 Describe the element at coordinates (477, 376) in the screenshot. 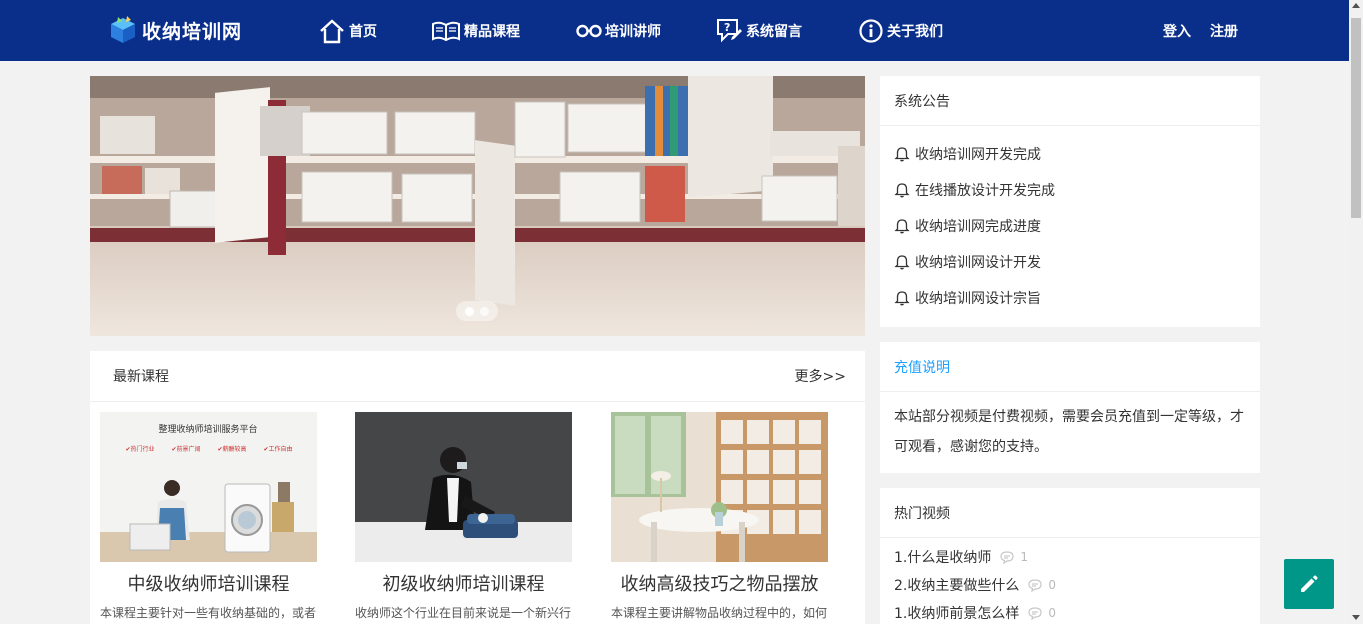

I see `latest-courses-header: 最新课程 更多>>` at that location.